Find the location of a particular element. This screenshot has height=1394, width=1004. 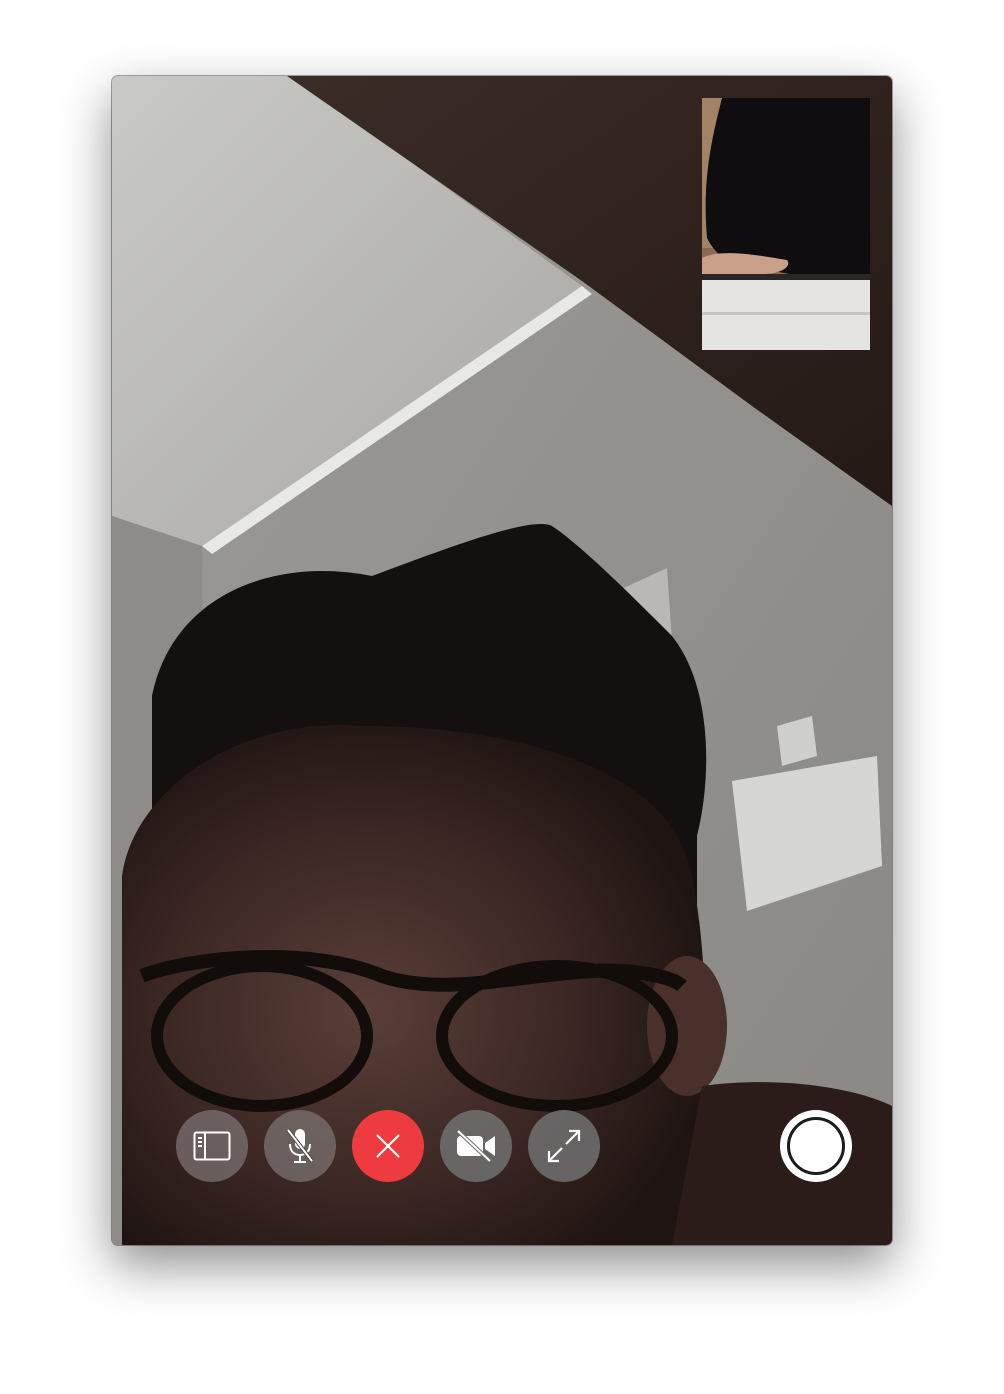

close-icon is located at coordinates (388, 1146).